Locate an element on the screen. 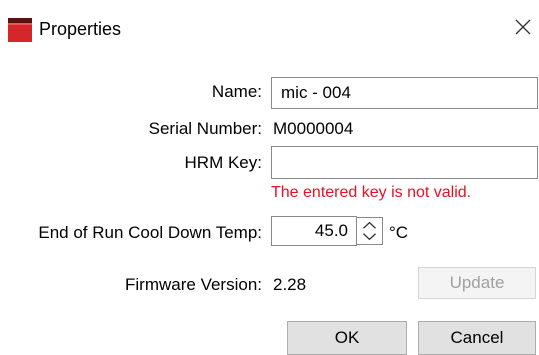 Image resolution: width=539 pixels, height=355 pixels. hrm-key-input is located at coordinates (404, 162).